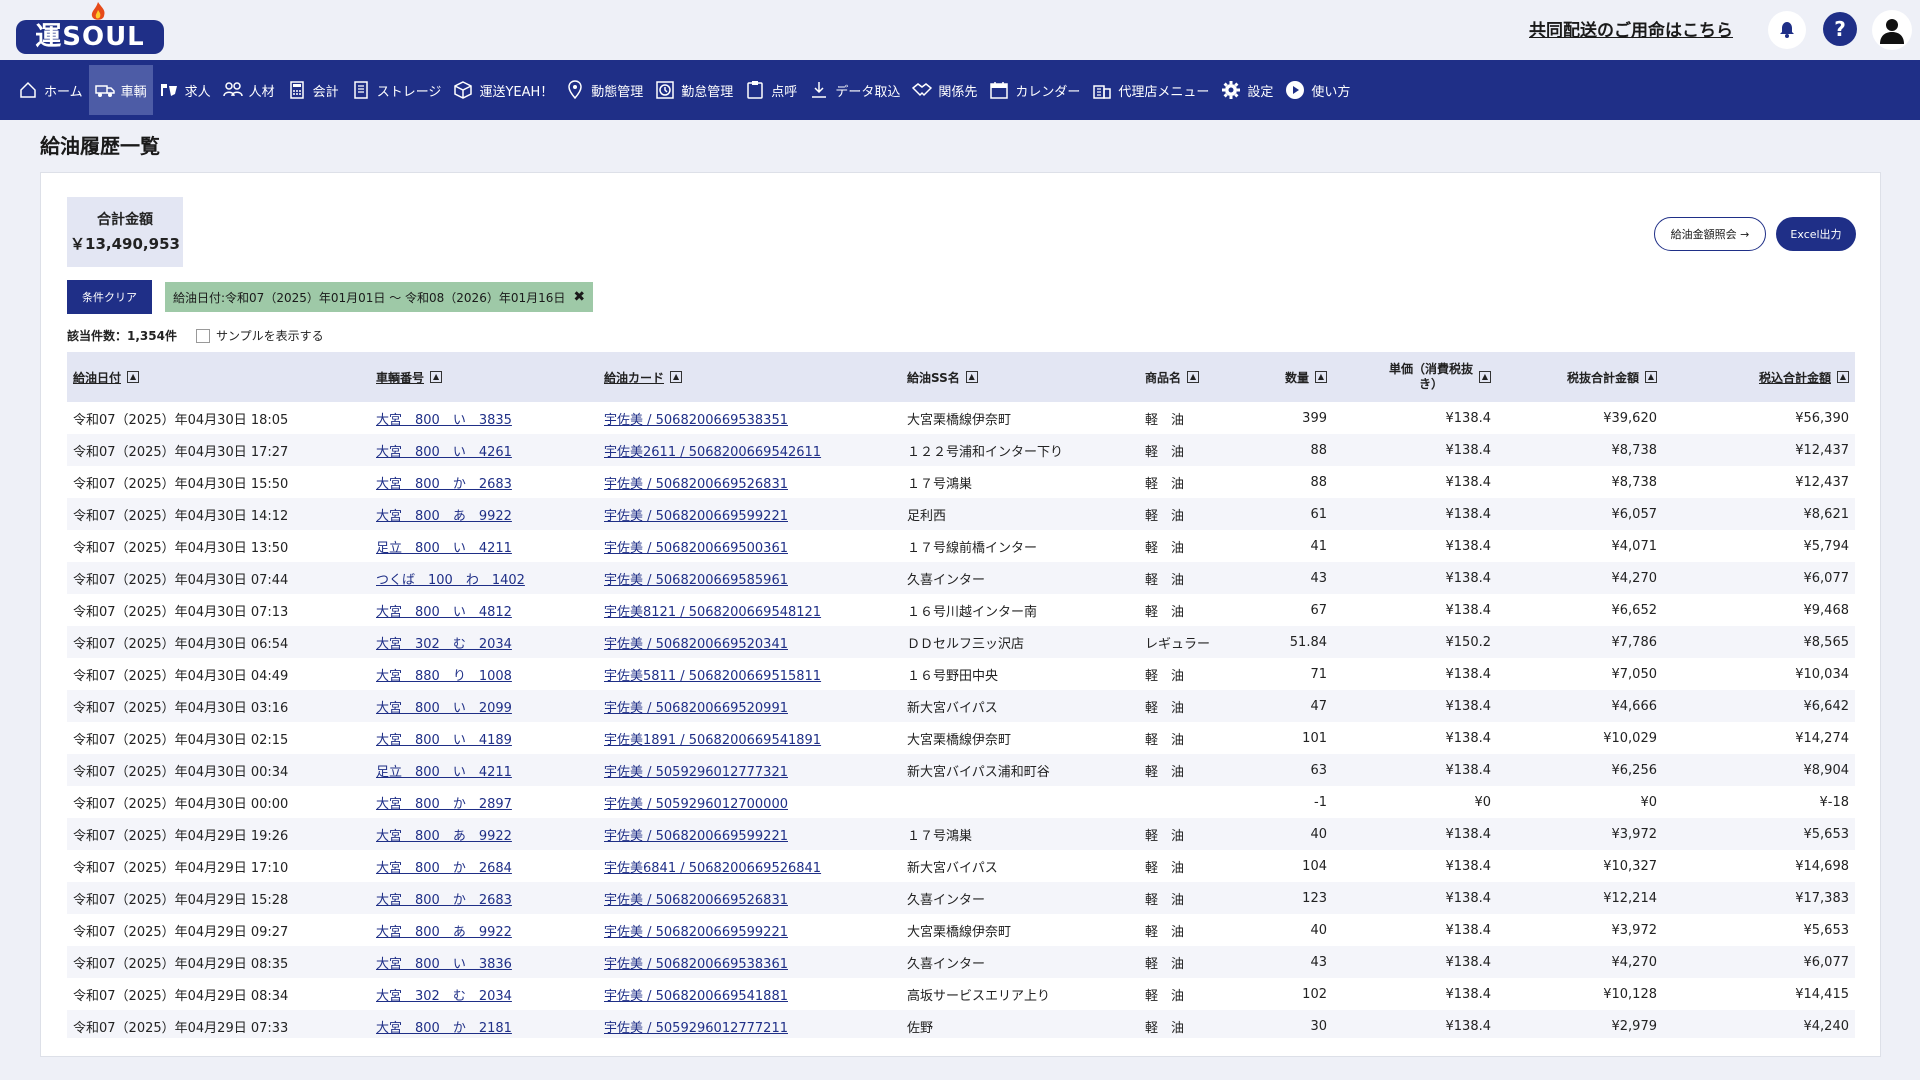 The width and height of the screenshot is (1920, 1080). I want to click on column-header: 商品名 ▲, so click(1194, 377).